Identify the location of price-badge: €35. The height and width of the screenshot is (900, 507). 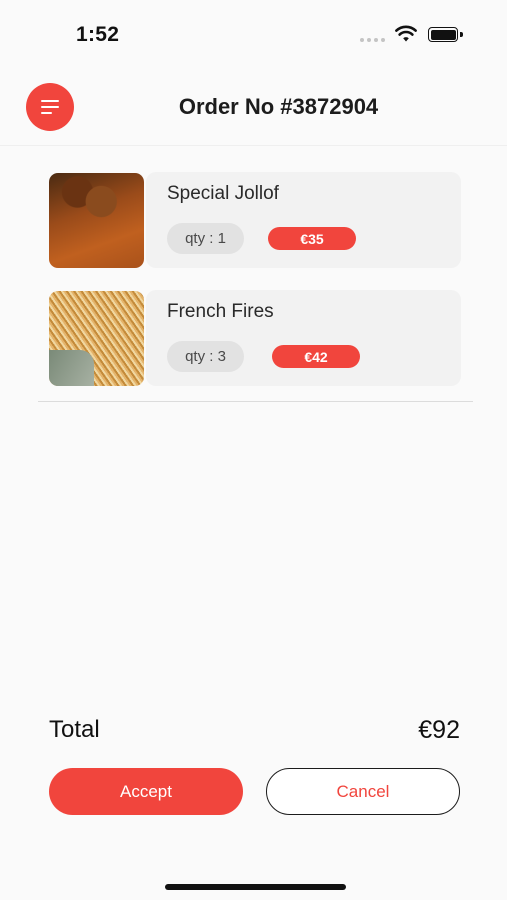
(312, 238).